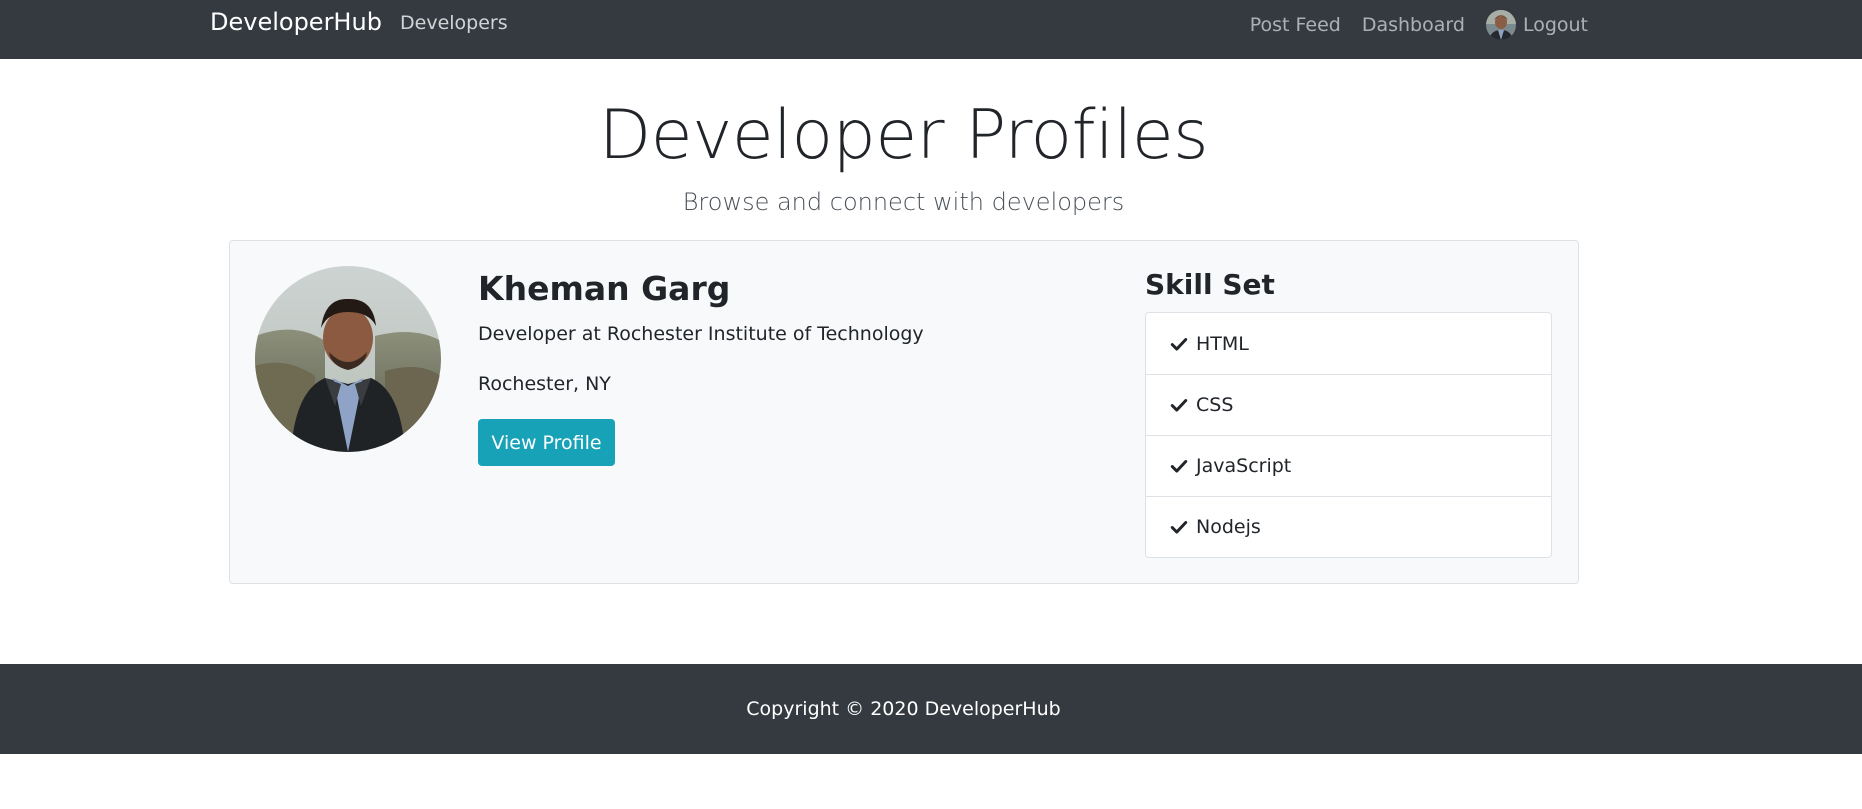 Image resolution: width=1862 pixels, height=809 pixels. I want to click on footer: Copyright © 2020 DeveloperHub, so click(931, 709).